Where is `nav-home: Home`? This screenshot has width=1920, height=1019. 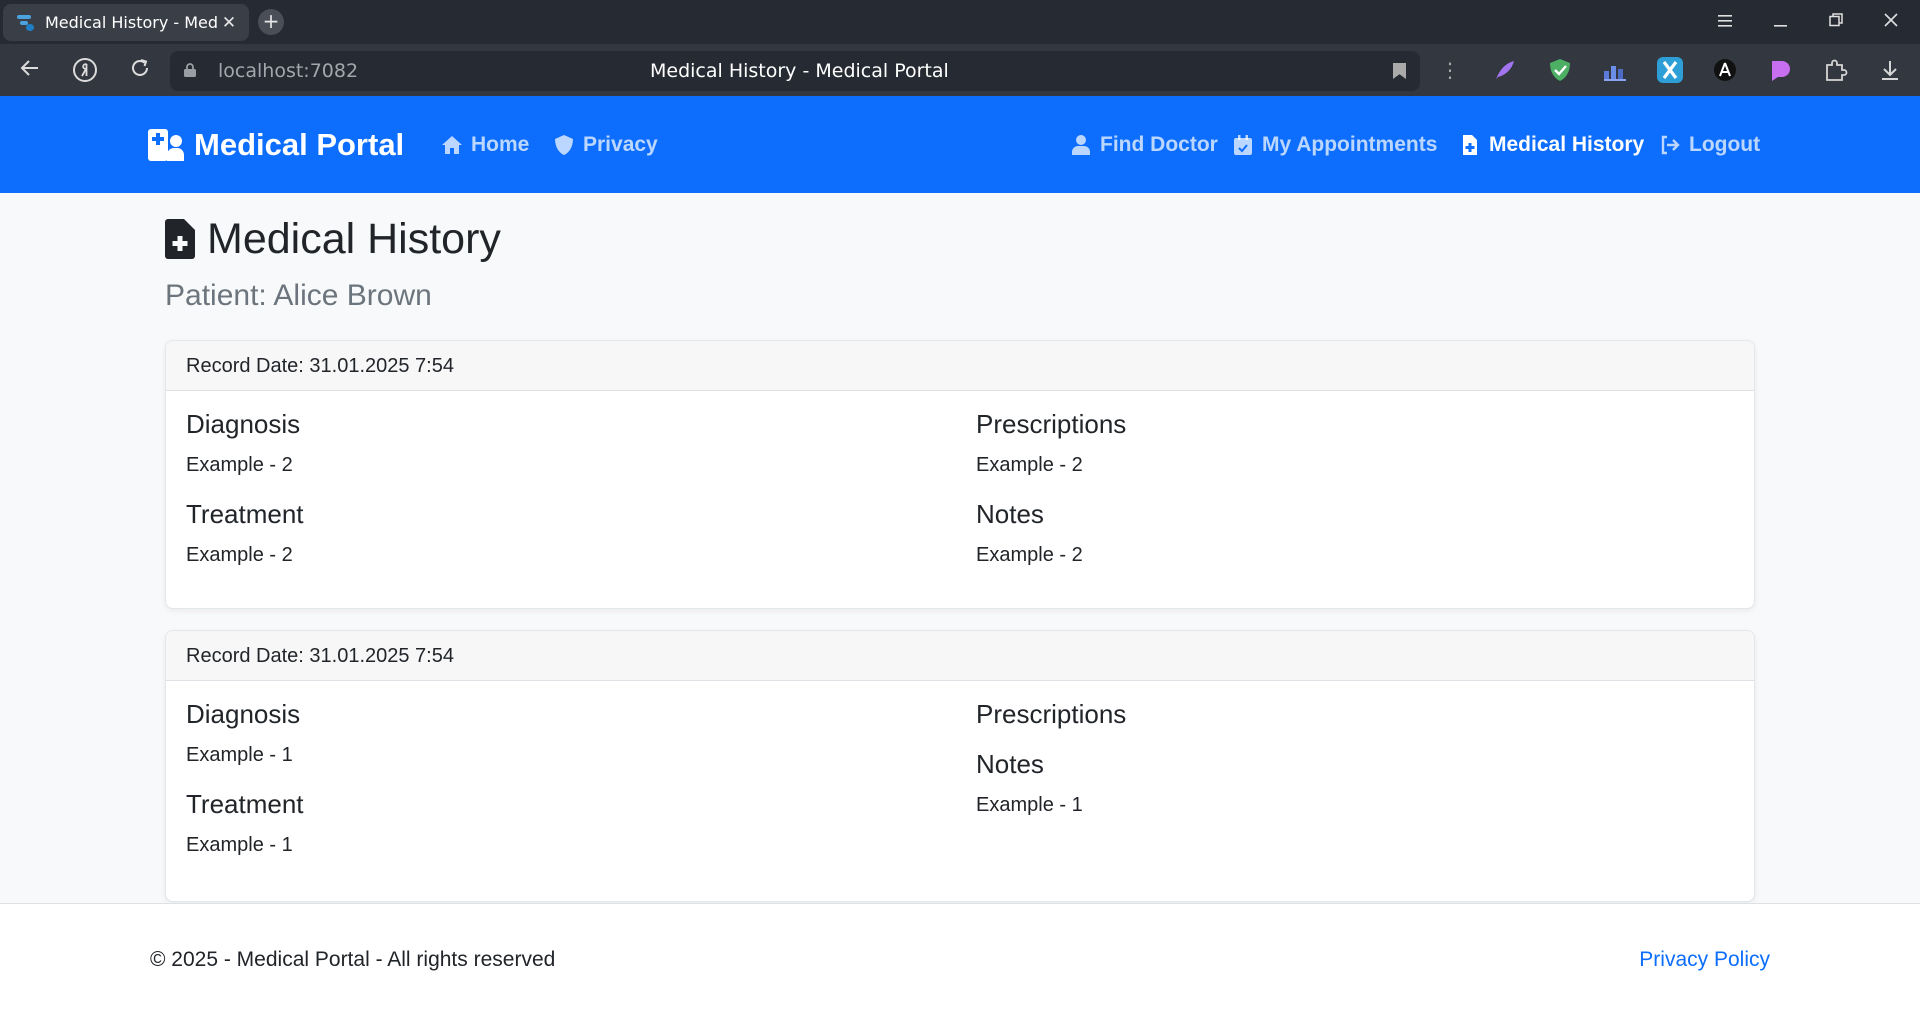
nav-home: Home is located at coordinates (485, 144).